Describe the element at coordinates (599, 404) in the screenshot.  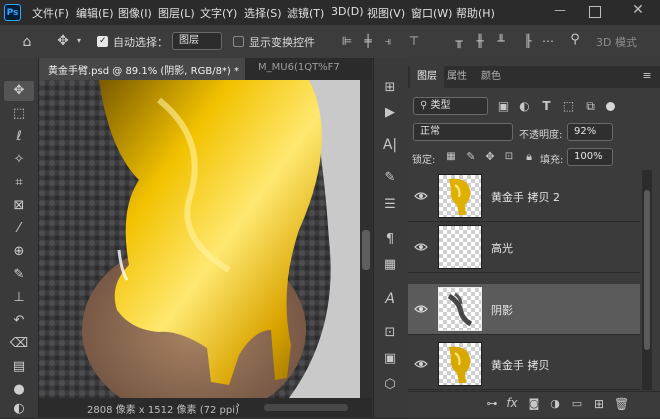
I see `new-layer-icon: ⊞` at that location.